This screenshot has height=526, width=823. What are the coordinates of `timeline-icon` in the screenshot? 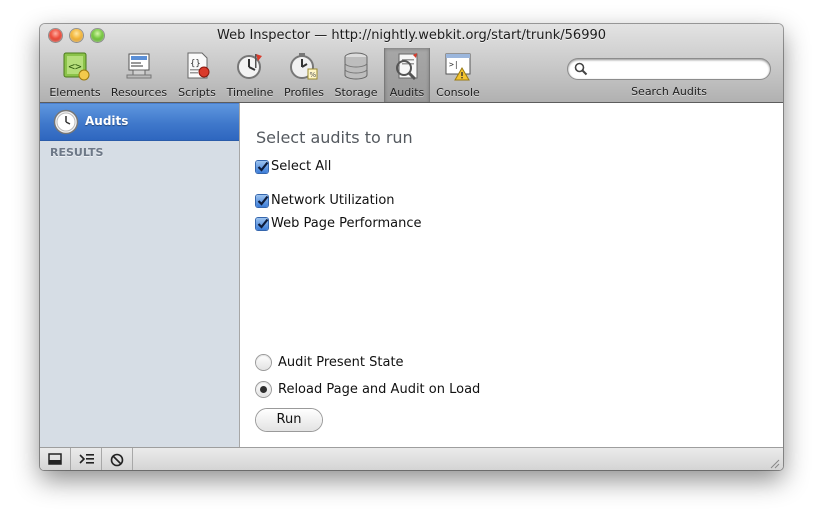 It's located at (249, 66).